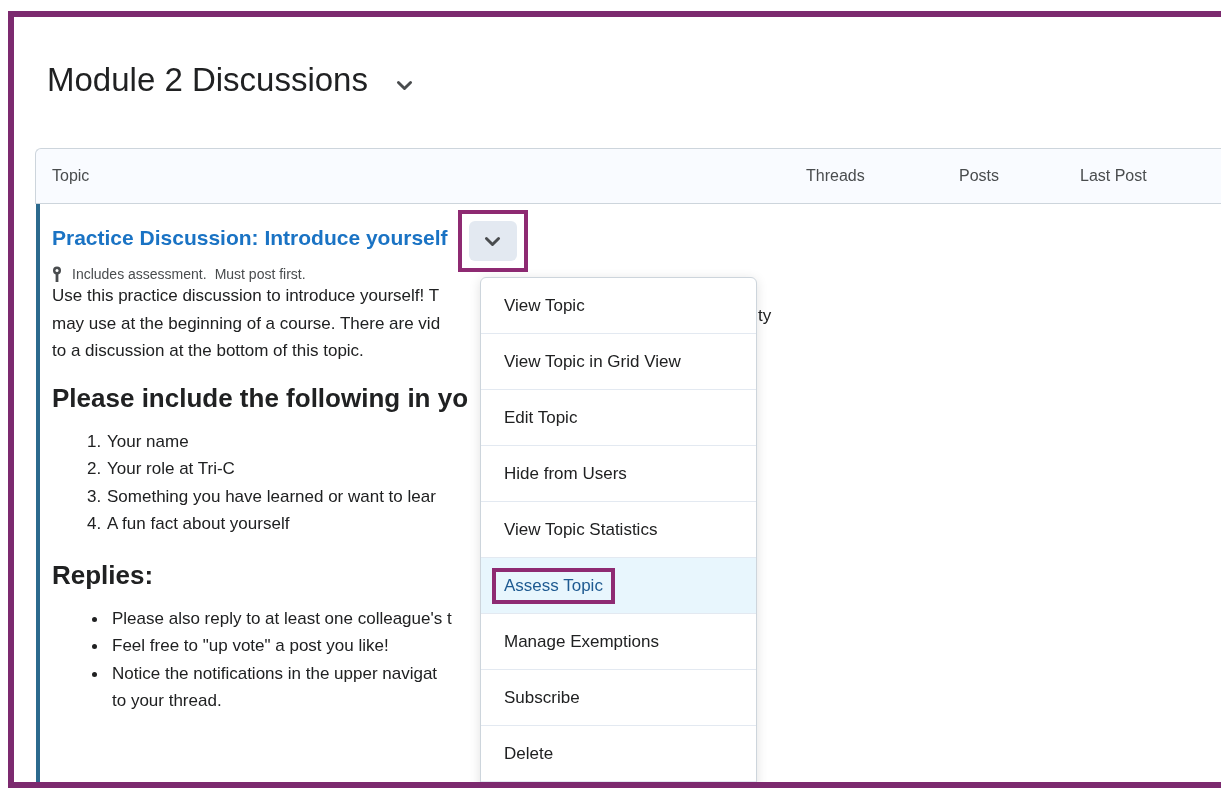  What do you see at coordinates (618, 586) in the screenshot?
I see `menu-item: Assess Topic` at bounding box center [618, 586].